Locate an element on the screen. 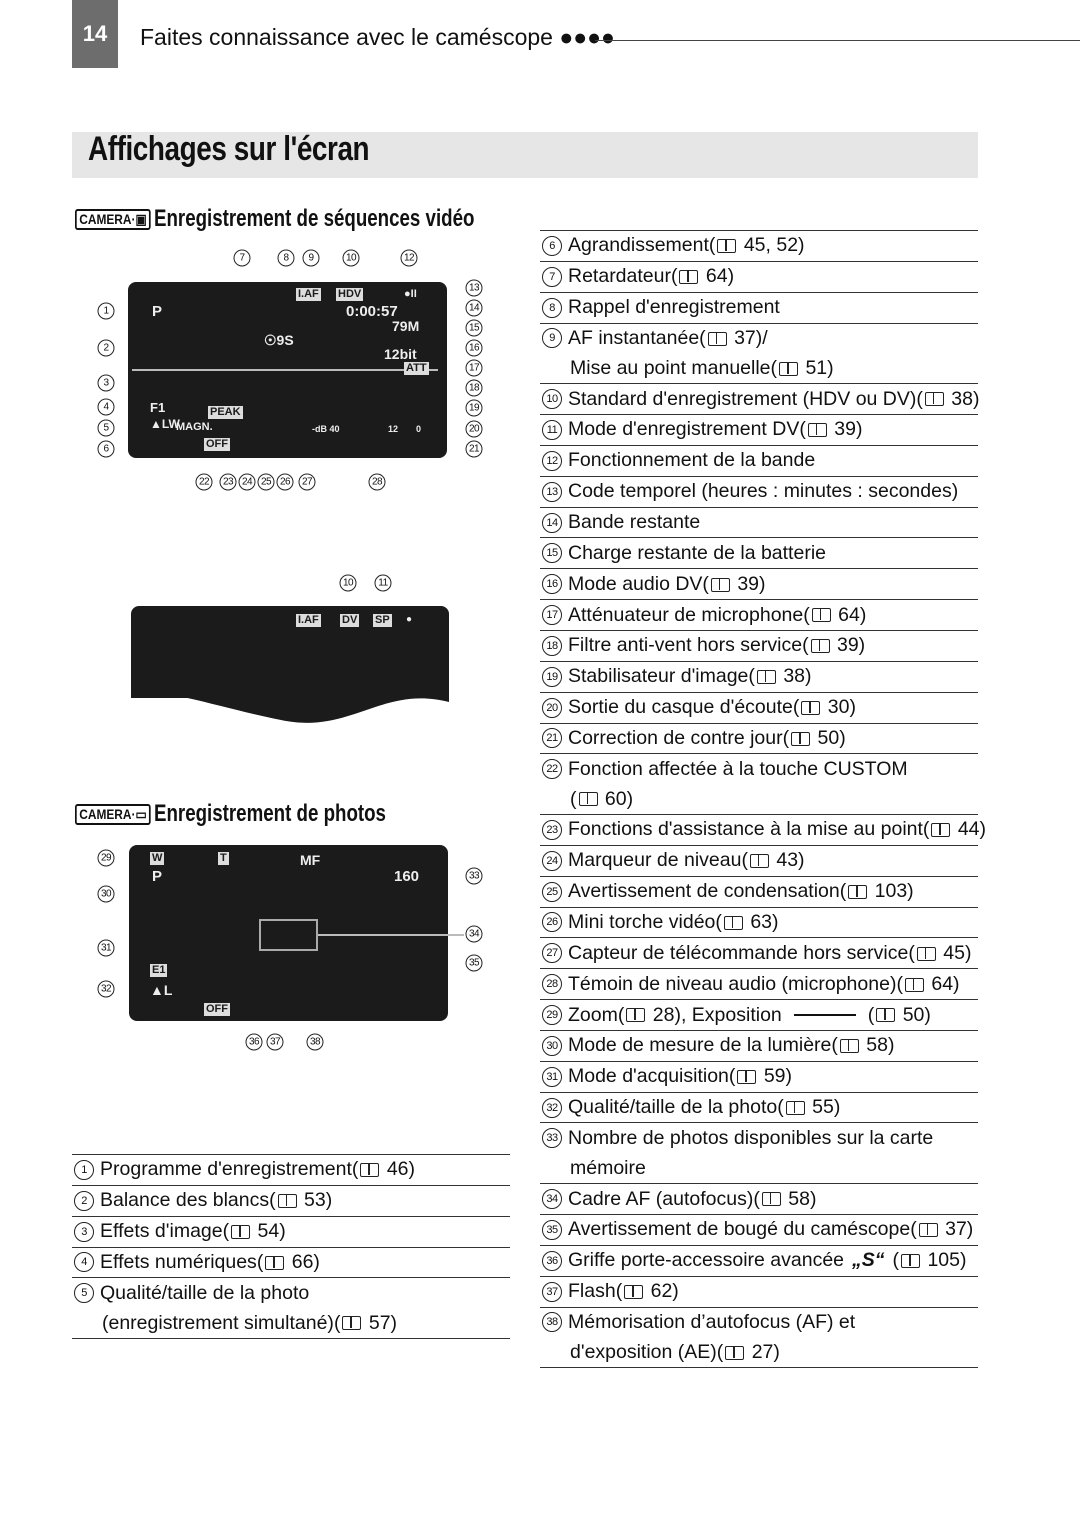  item-number-badge: 23 is located at coordinates (552, 829).